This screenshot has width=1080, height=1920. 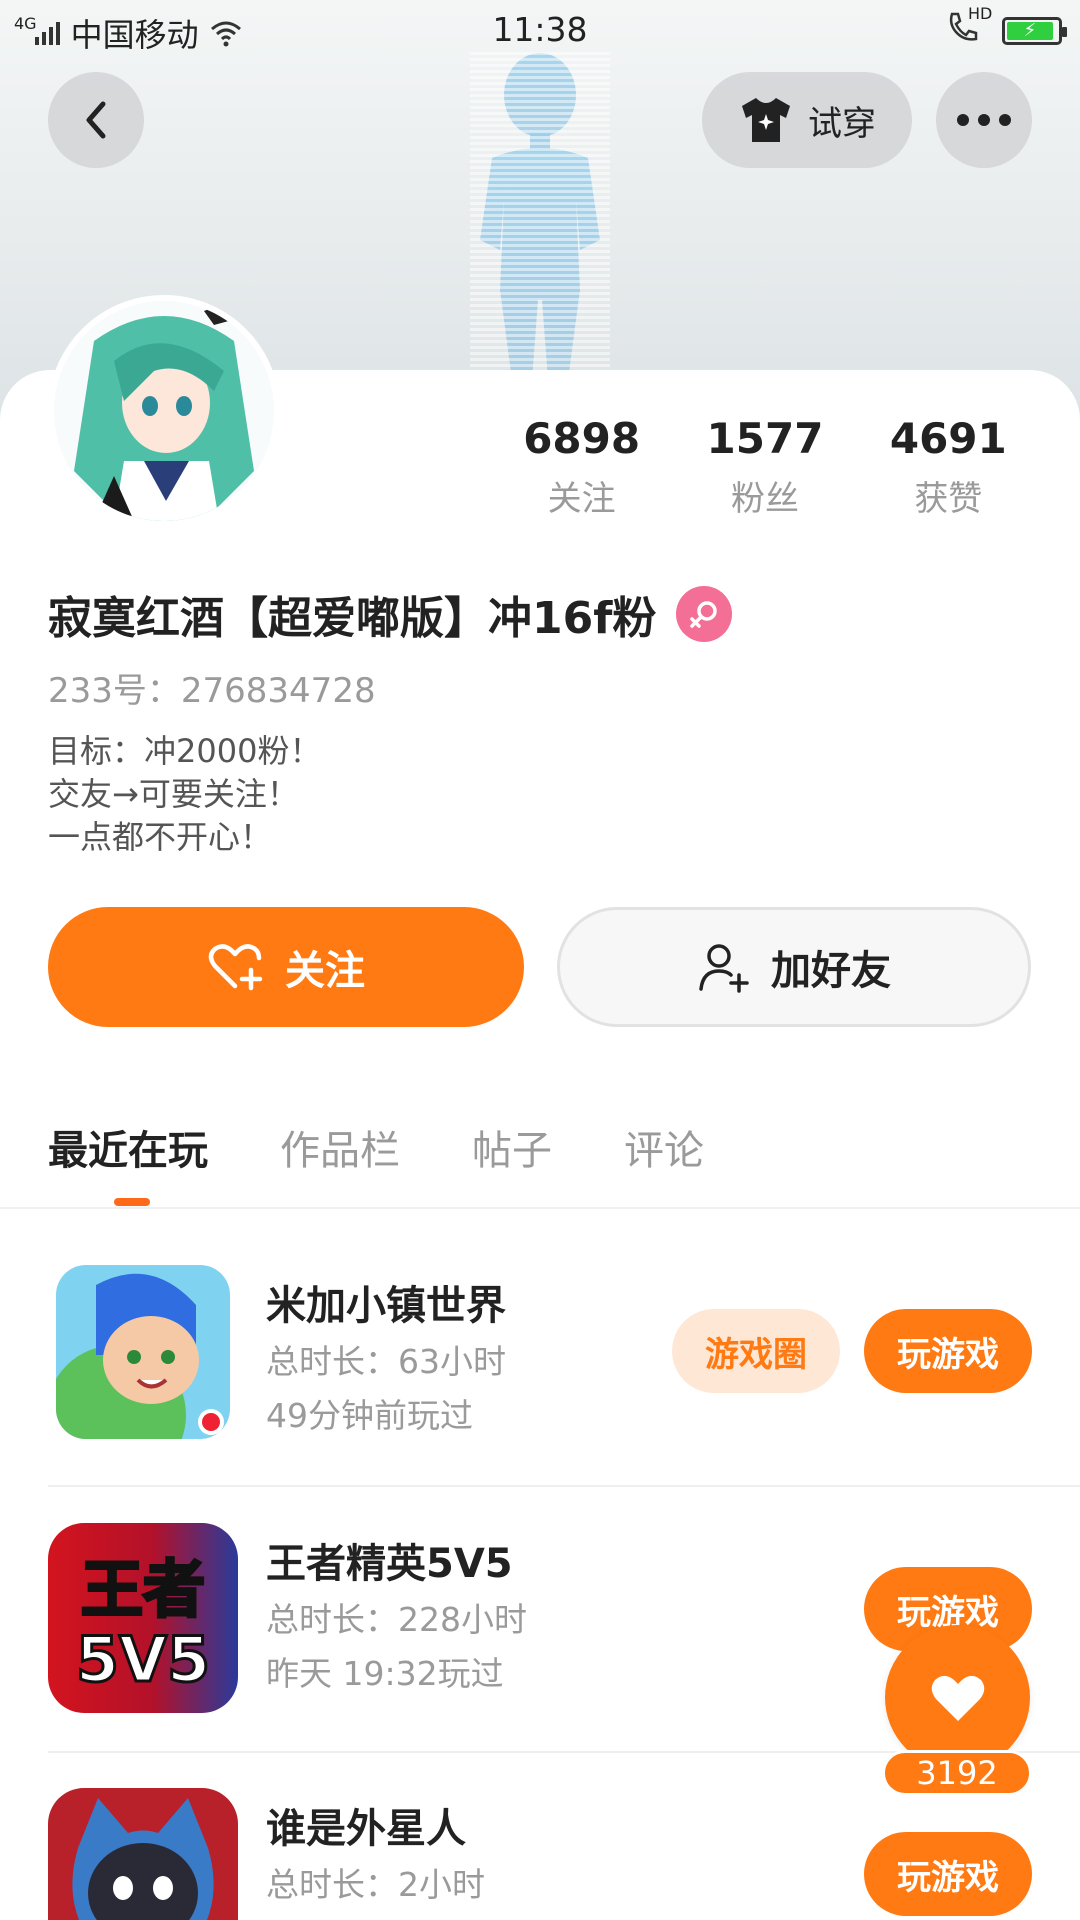 I want to click on game-title: 王者精英5V5, so click(x=389, y=1564).